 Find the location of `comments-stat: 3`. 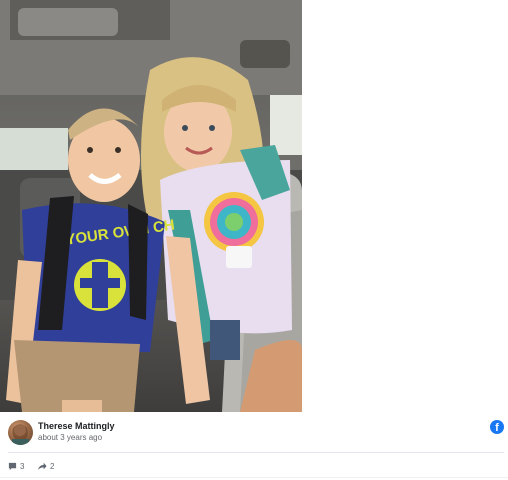

comments-stat: 3 is located at coordinates (16, 466).